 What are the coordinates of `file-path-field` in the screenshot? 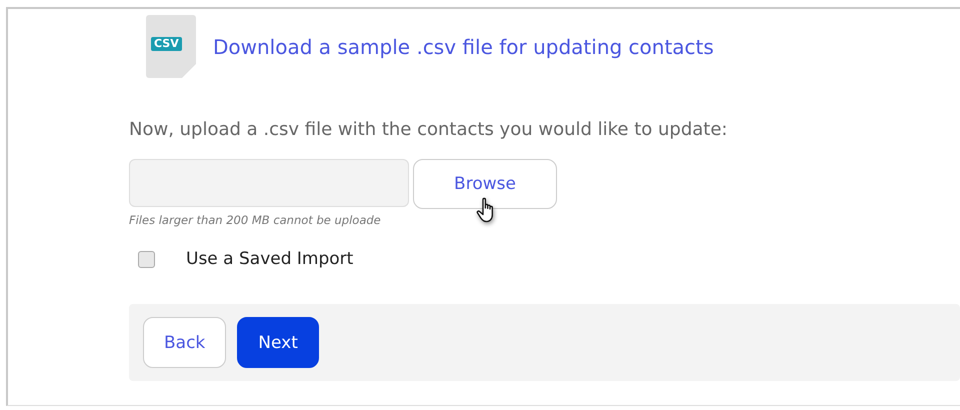 It's located at (269, 183).